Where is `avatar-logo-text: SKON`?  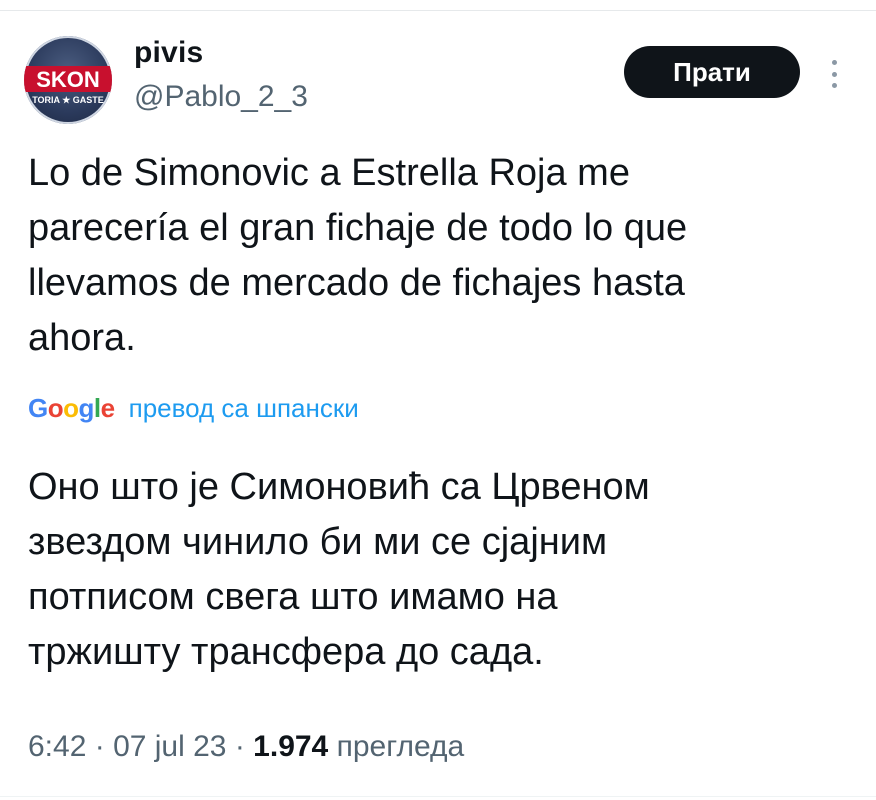
avatar-logo-text: SKON is located at coordinates (68, 79).